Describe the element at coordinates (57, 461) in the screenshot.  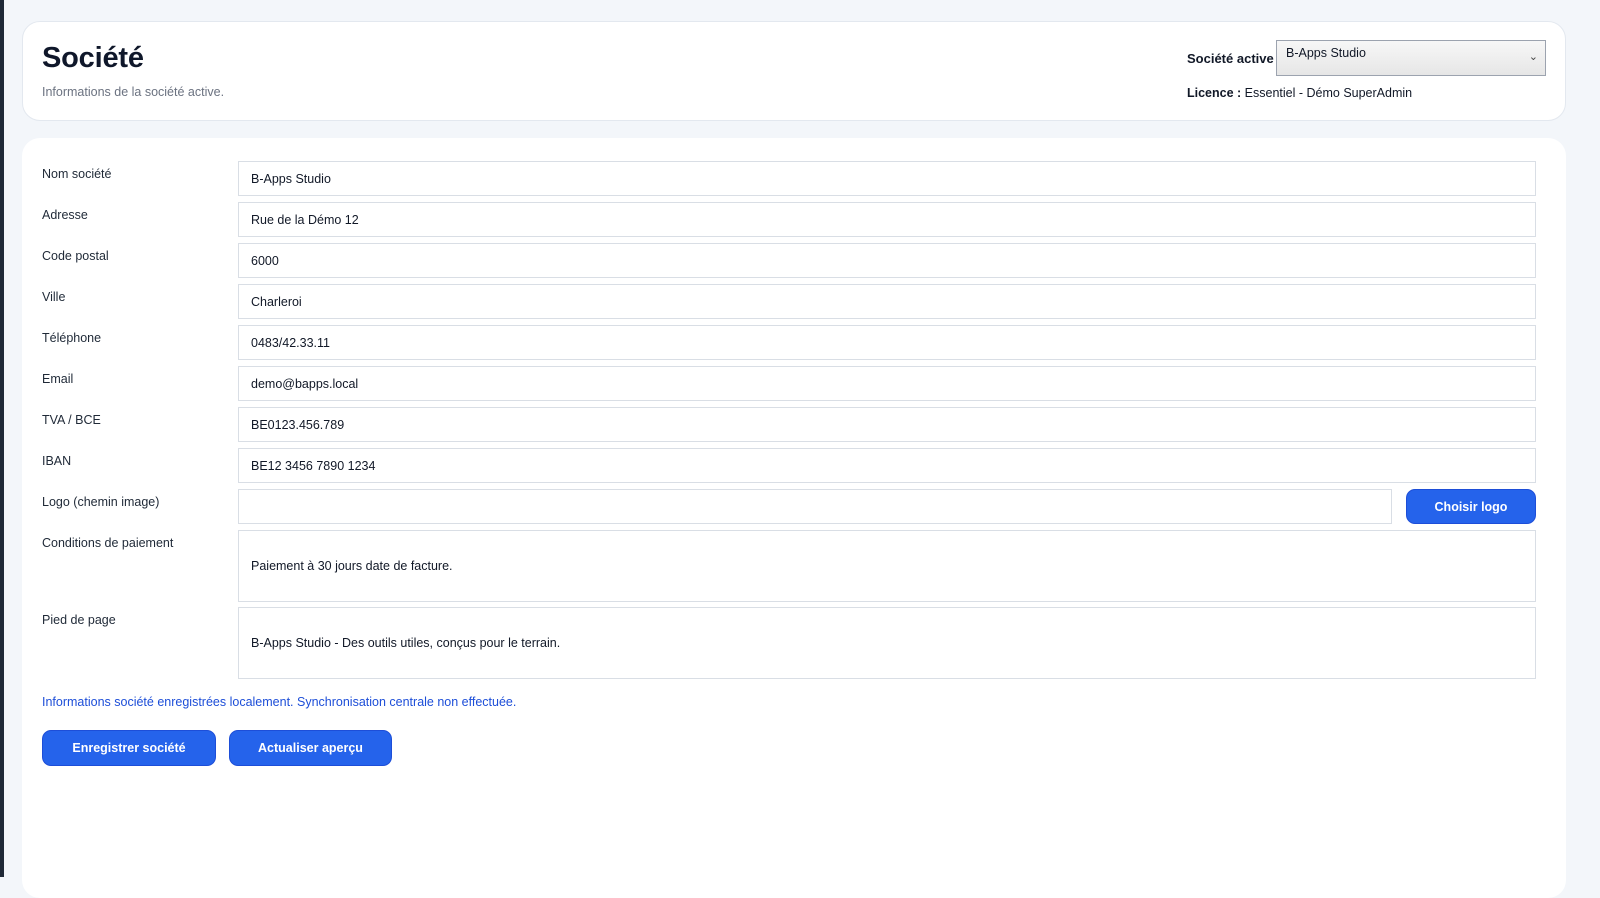
I see `iban-label: IBAN` at that location.